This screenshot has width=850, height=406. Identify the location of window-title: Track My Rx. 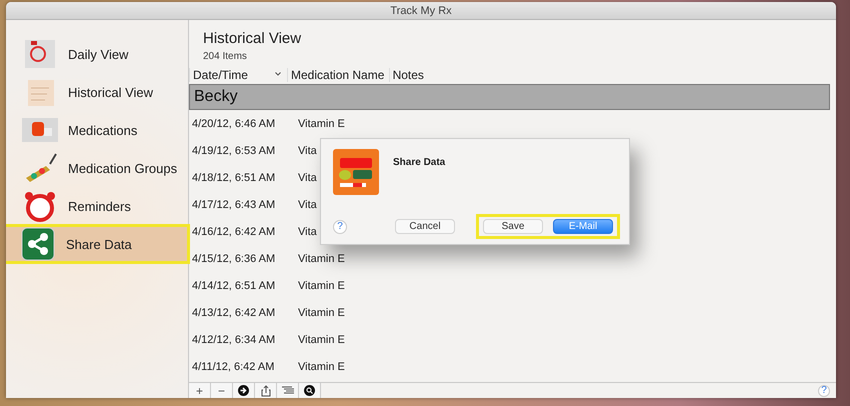
(421, 10).